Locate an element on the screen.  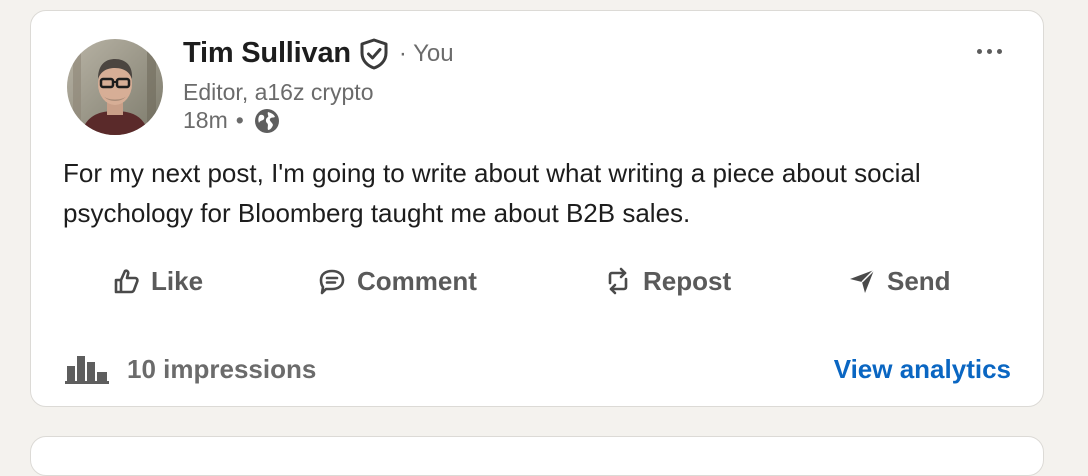
author-name: Tim Sullivan is located at coordinates (267, 53).